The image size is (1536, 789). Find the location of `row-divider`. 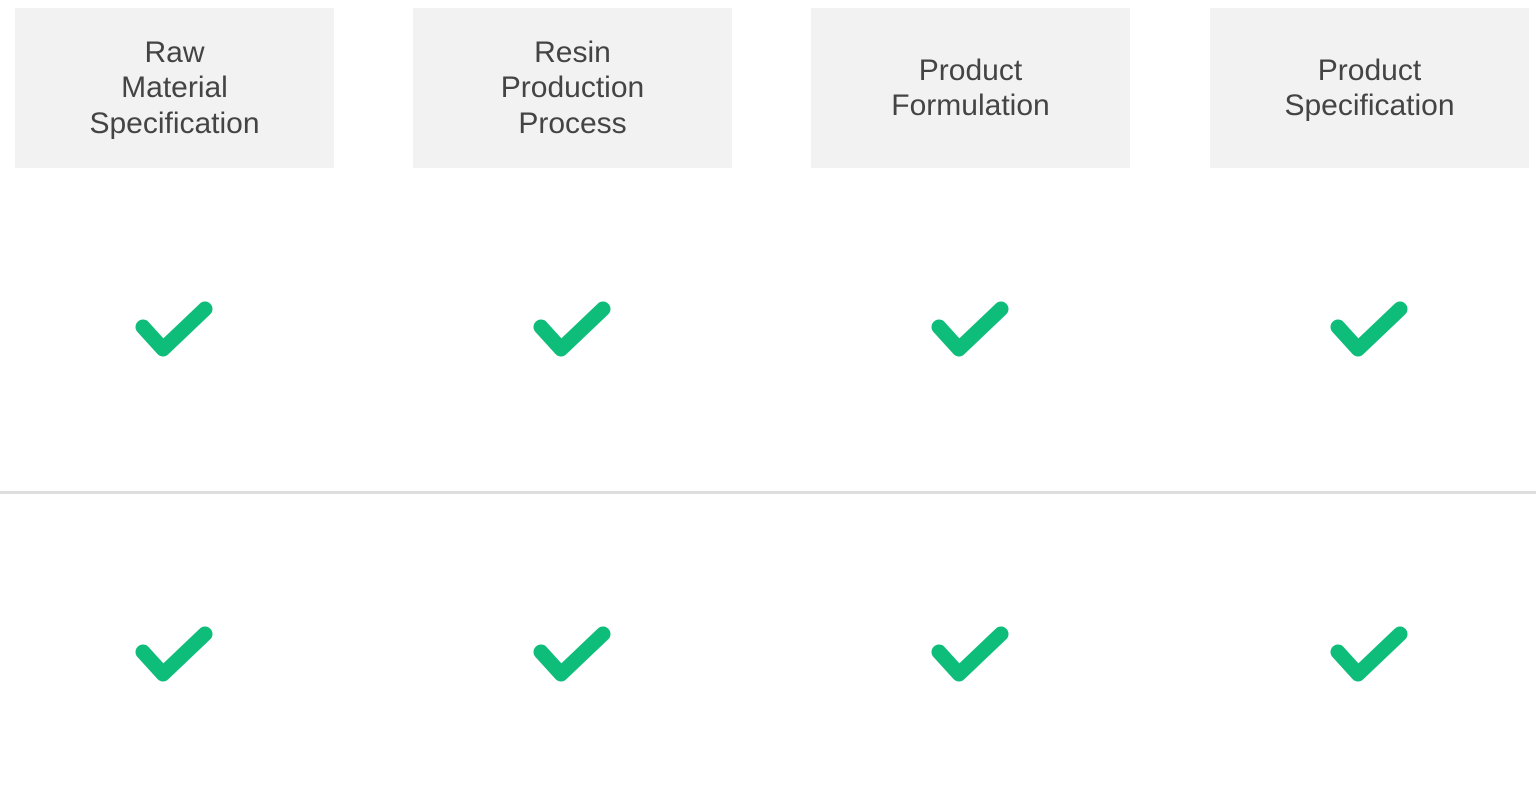

row-divider is located at coordinates (768, 492).